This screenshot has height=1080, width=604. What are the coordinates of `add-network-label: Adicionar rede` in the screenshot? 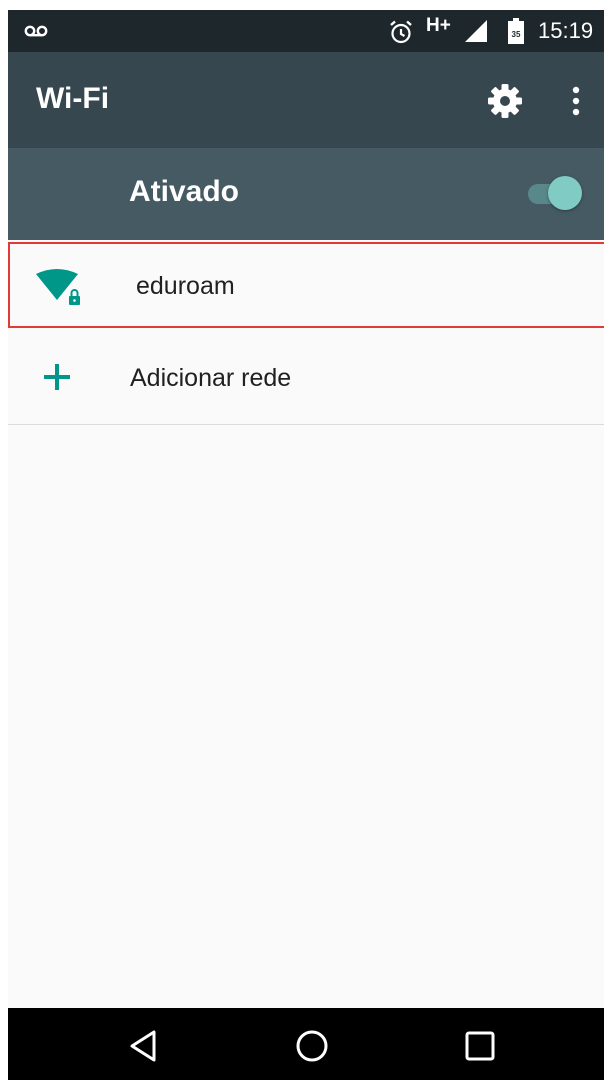 It's located at (211, 378).